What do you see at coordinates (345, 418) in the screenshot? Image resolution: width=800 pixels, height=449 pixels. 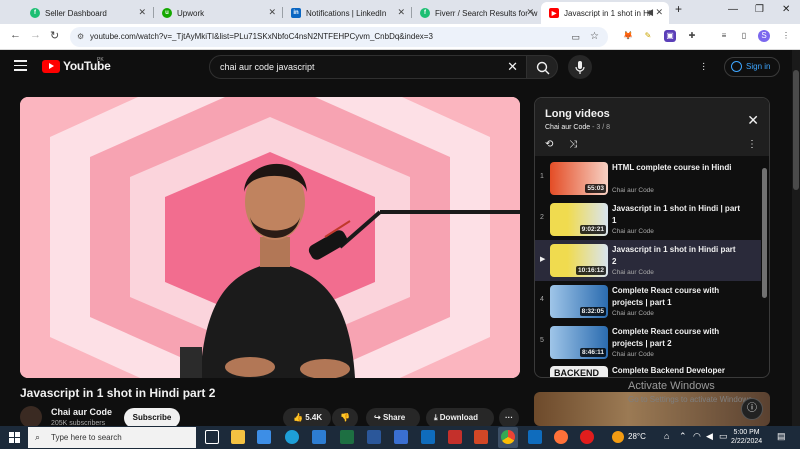 I see `dislike-button: 👎` at bounding box center [345, 418].